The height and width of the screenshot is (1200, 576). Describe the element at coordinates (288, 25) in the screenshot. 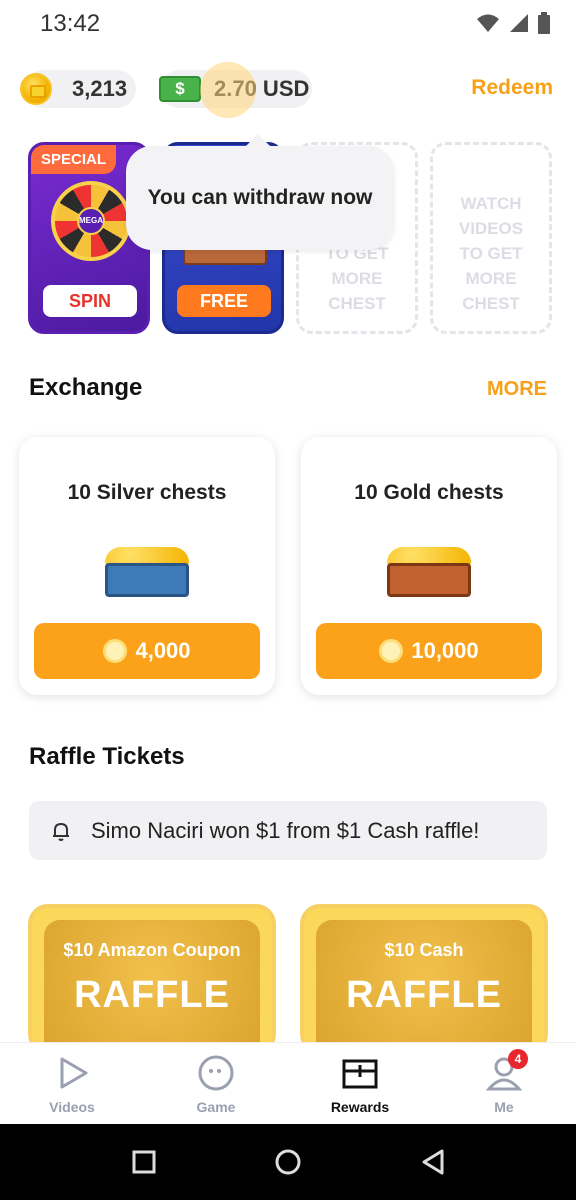

I see `status-bar: 13:42` at that location.